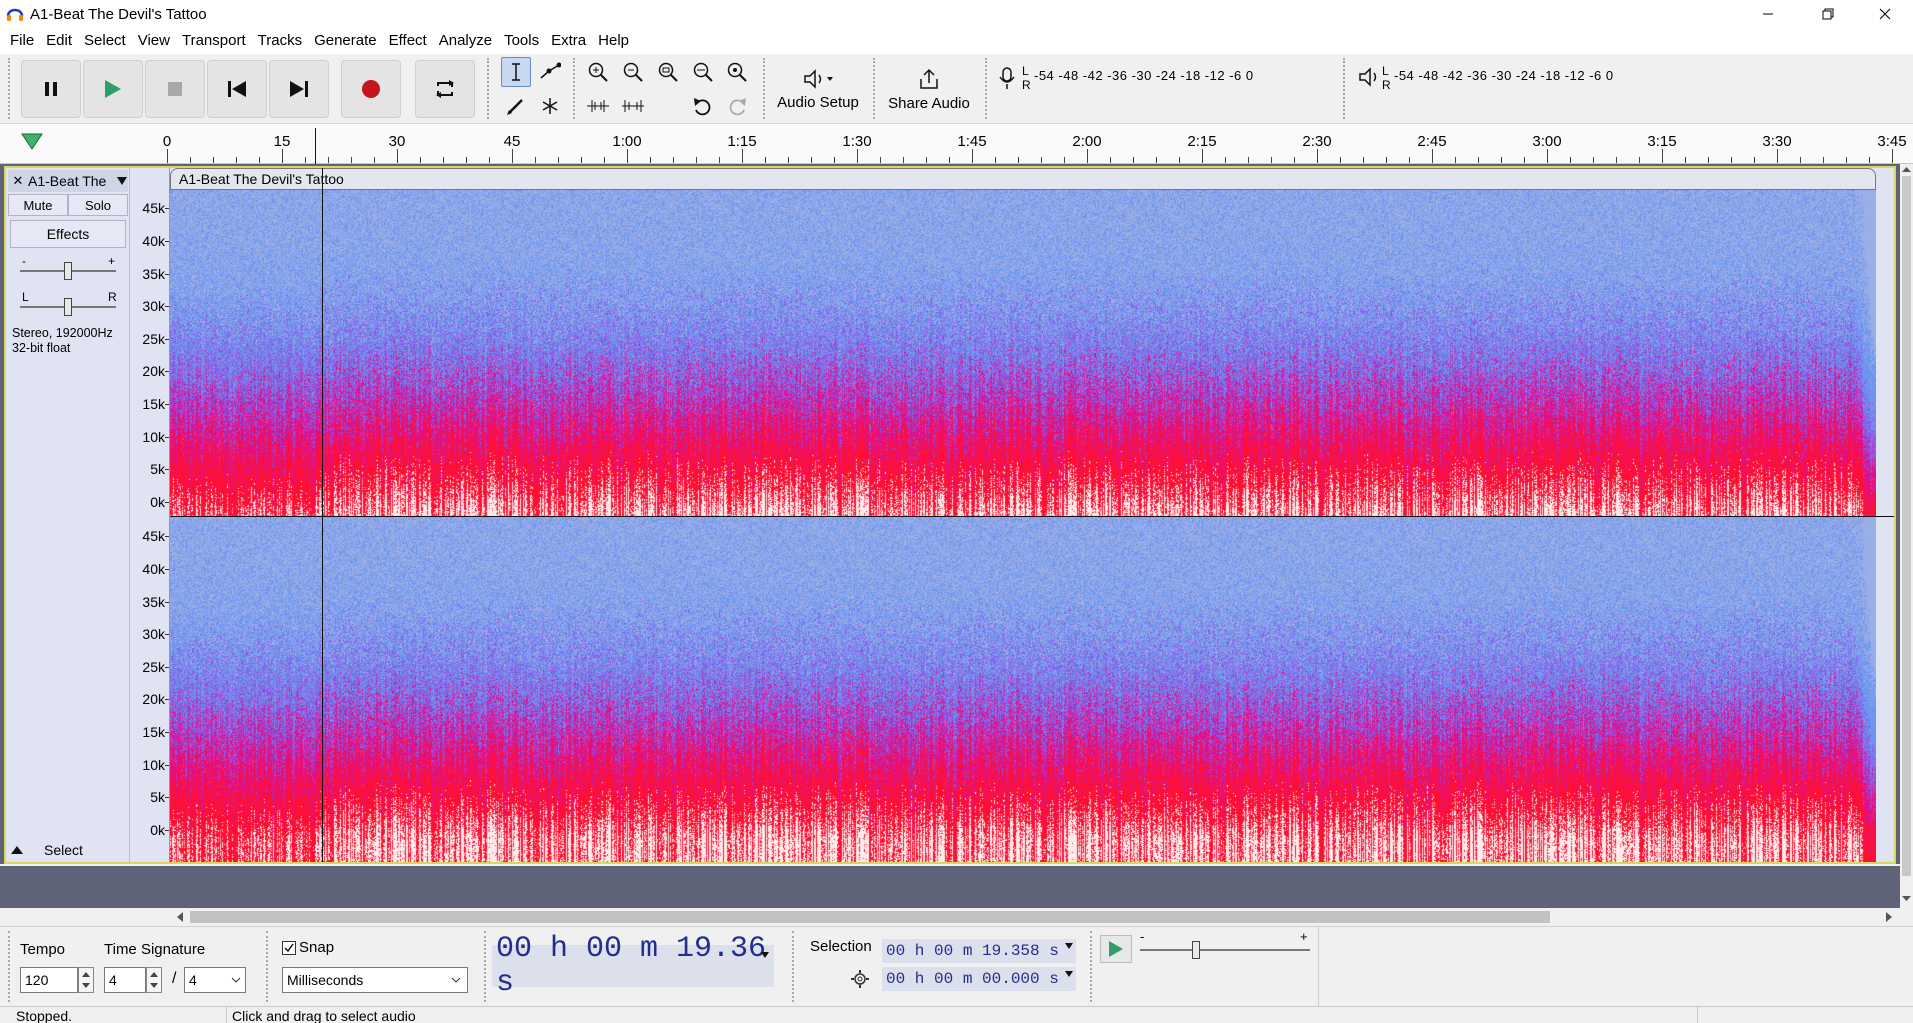 This screenshot has width=1913, height=1023. Describe the element at coordinates (979, 951) in the screenshot. I see `selection-start-display: 00 h 00 m 19.358 s` at that location.